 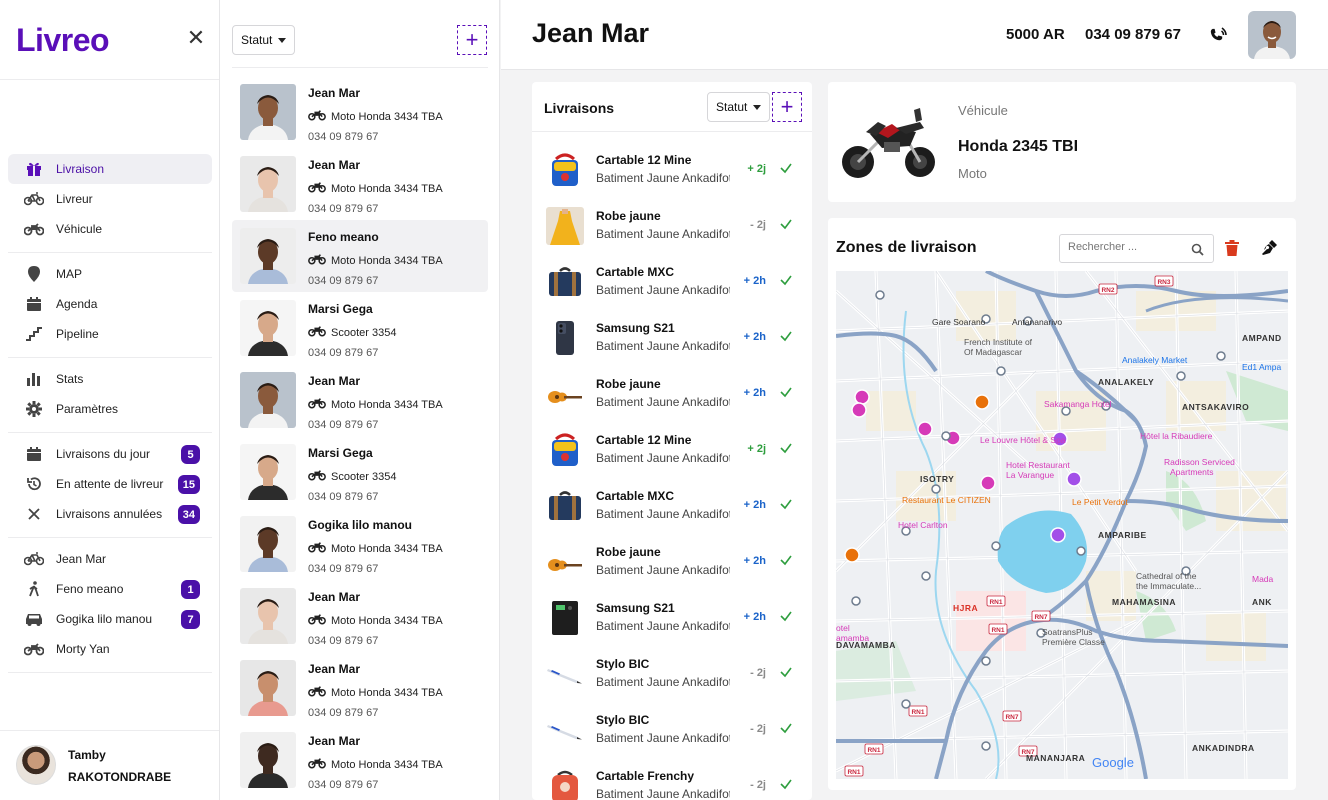 I want to click on sidebar-item-jean-mar: Jean Mar, so click(x=110, y=559).